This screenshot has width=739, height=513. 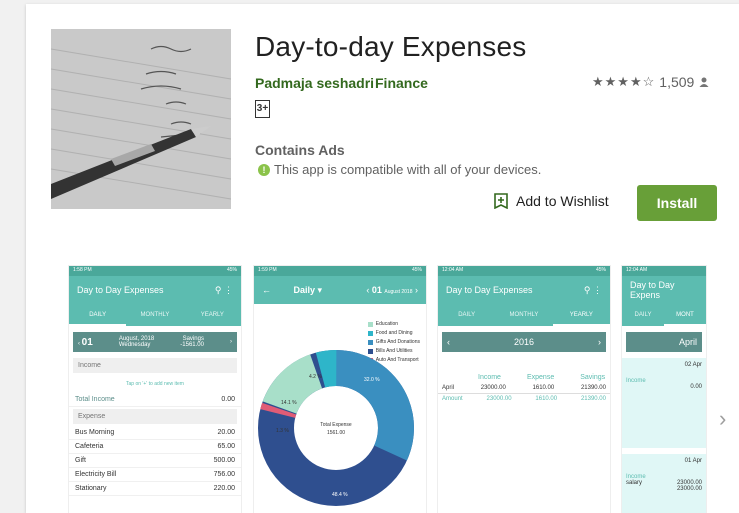 What do you see at coordinates (664, 315) in the screenshot?
I see `tab-bar: DAILY MONT` at bounding box center [664, 315].